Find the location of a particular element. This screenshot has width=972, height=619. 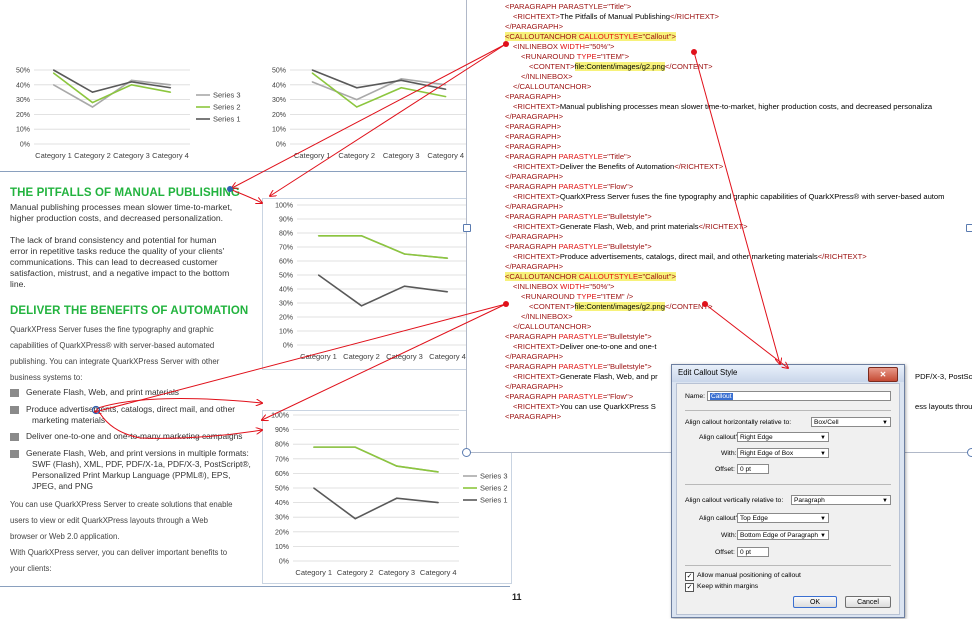

allow-manual-checkbox: ✓ is located at coordinates (689, 576).